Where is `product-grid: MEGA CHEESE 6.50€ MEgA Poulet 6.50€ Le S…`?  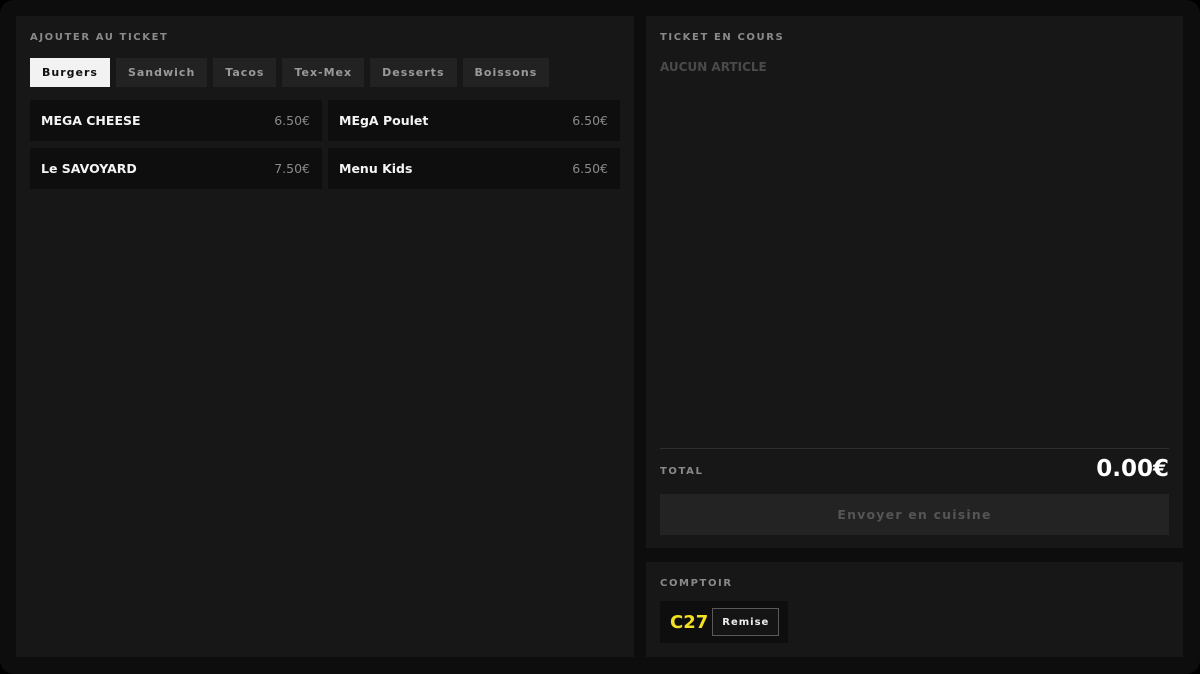
product-grid: MEGA CHEESE 6.50€ MEgA Poulet 6.50€ Le S… is located at coordinates (325, 144).